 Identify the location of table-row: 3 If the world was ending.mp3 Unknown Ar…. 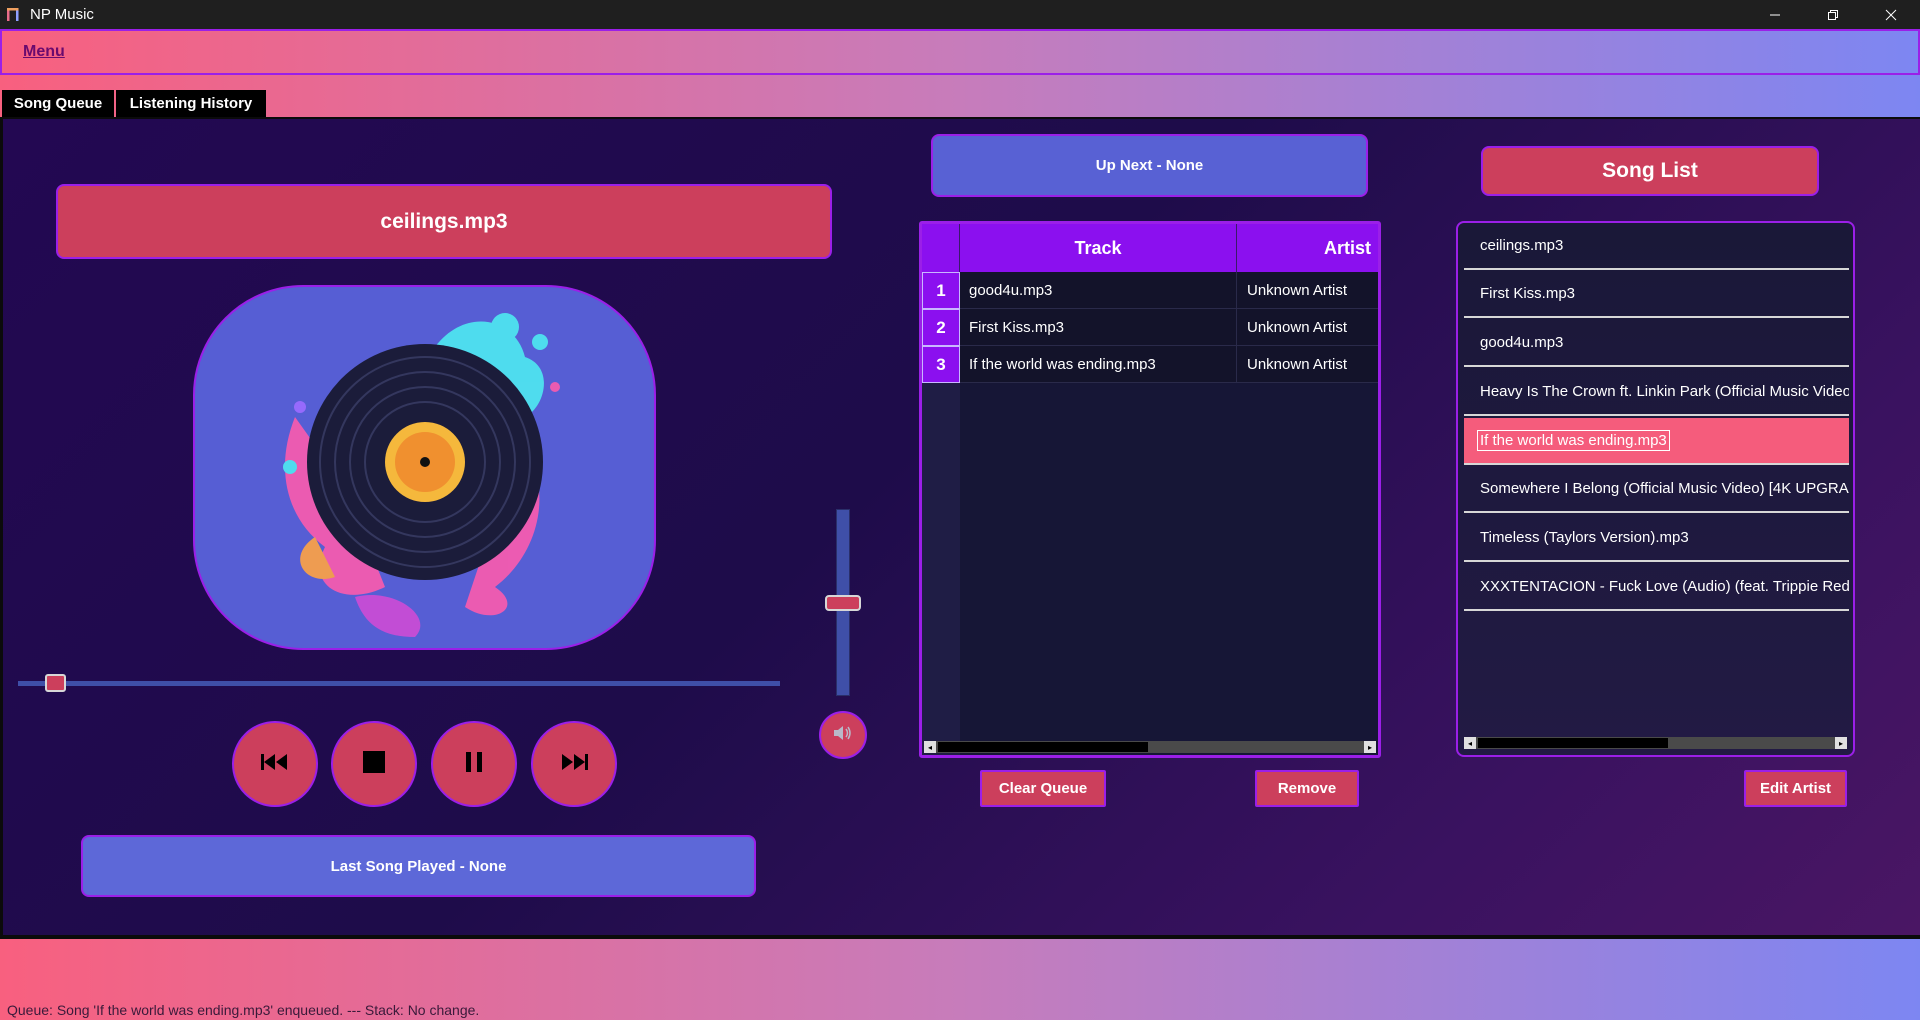
(1150, 364).